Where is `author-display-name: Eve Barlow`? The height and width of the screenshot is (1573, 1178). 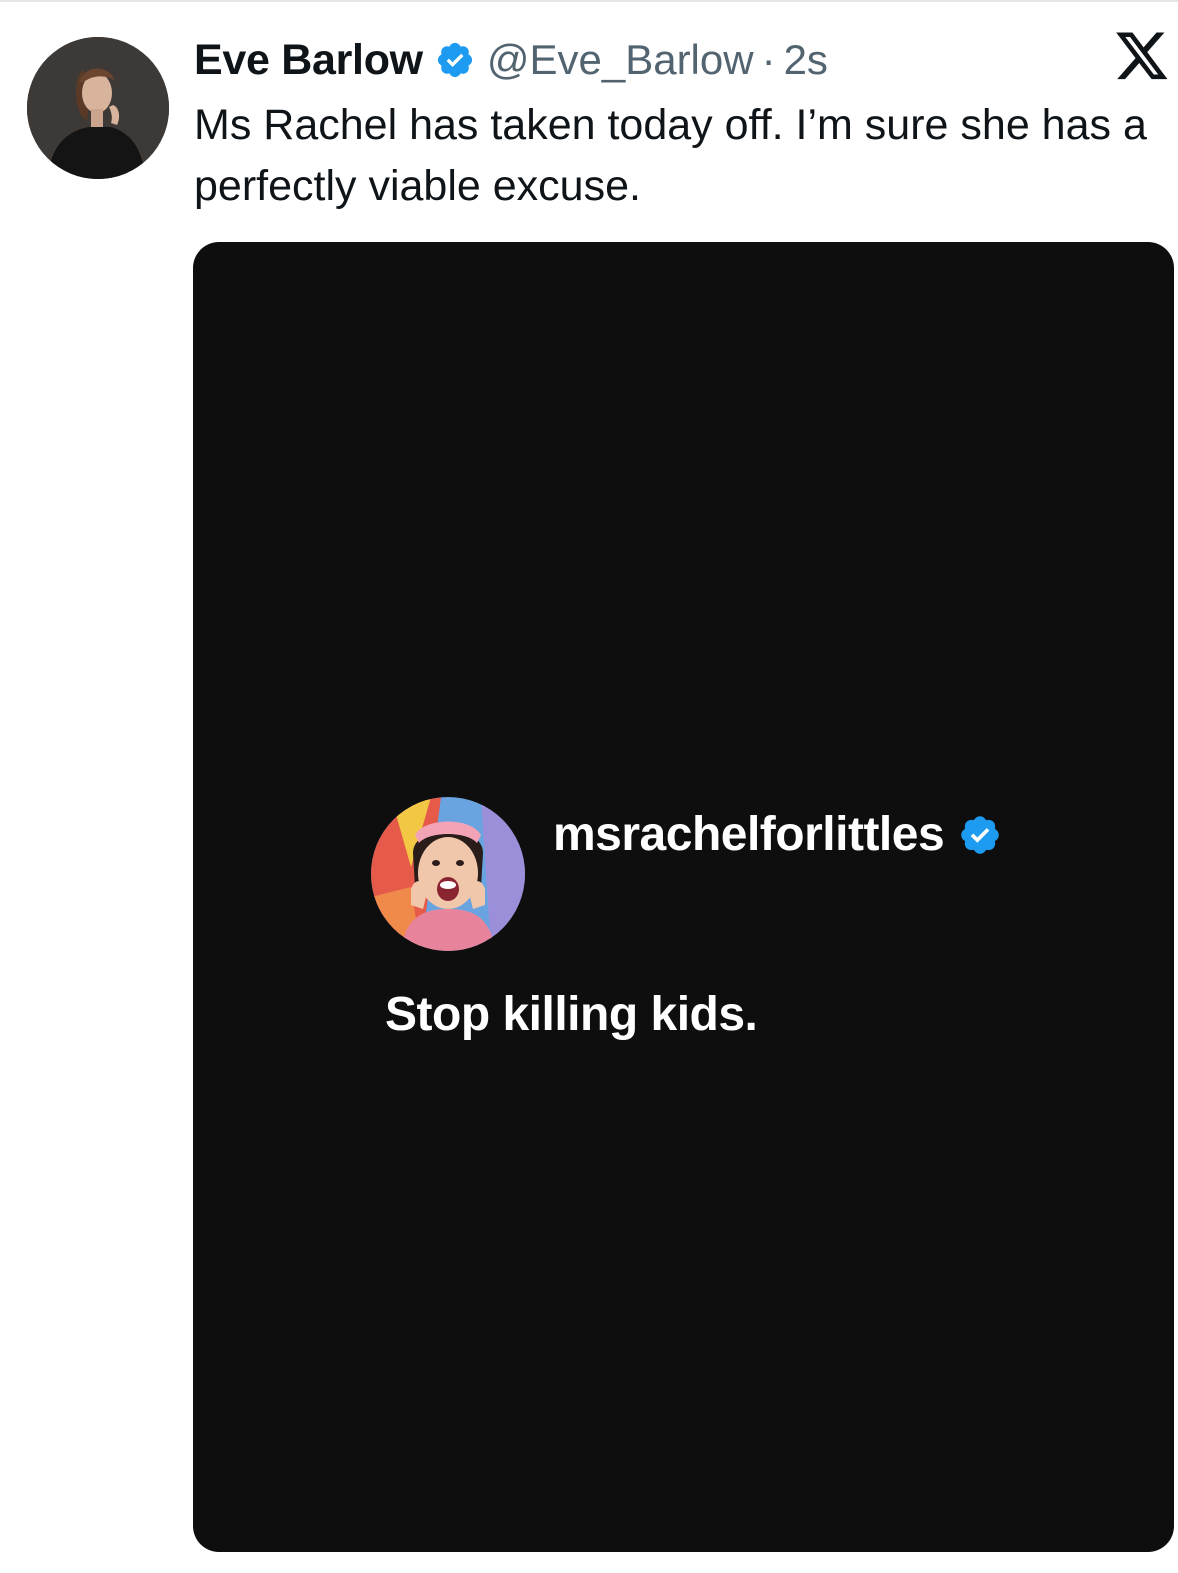
author-display-name: Eve Barlow is located at coordinates (308, 60).